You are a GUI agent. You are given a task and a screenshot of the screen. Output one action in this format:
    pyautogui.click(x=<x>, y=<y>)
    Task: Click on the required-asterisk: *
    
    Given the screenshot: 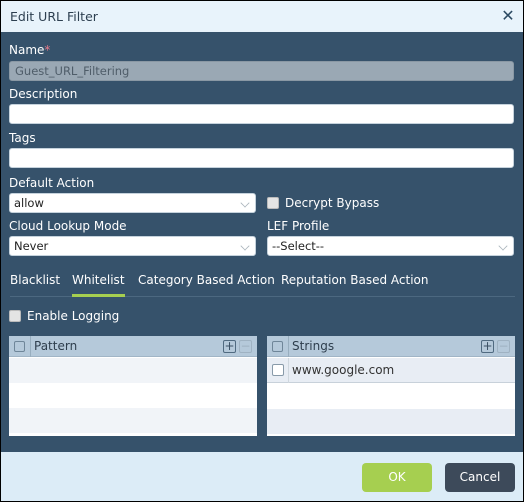 What is the action you would take?
    pyautogui.click(x=47, y=50)
    